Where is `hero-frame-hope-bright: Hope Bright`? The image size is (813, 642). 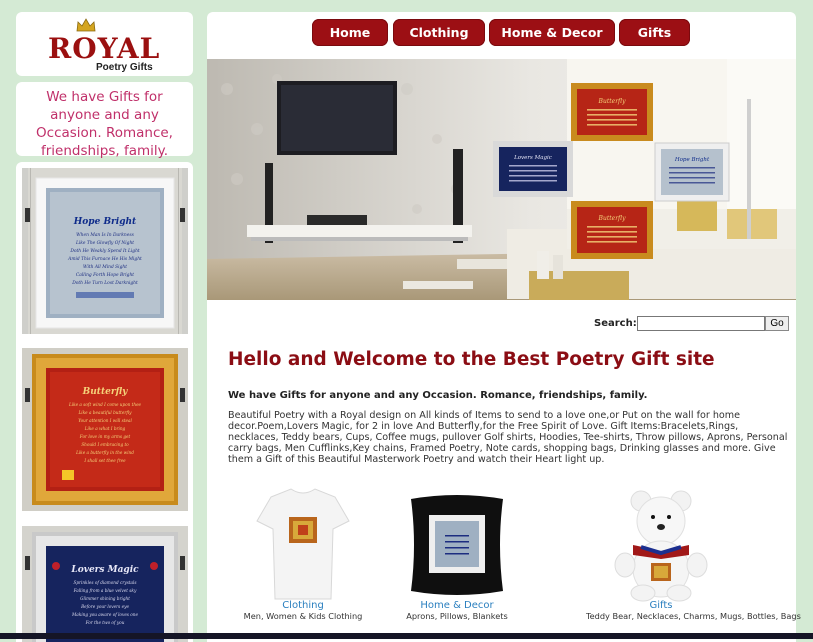
hero-frame-hope-bright: Hope Bright is located at coordinates (692, 172).